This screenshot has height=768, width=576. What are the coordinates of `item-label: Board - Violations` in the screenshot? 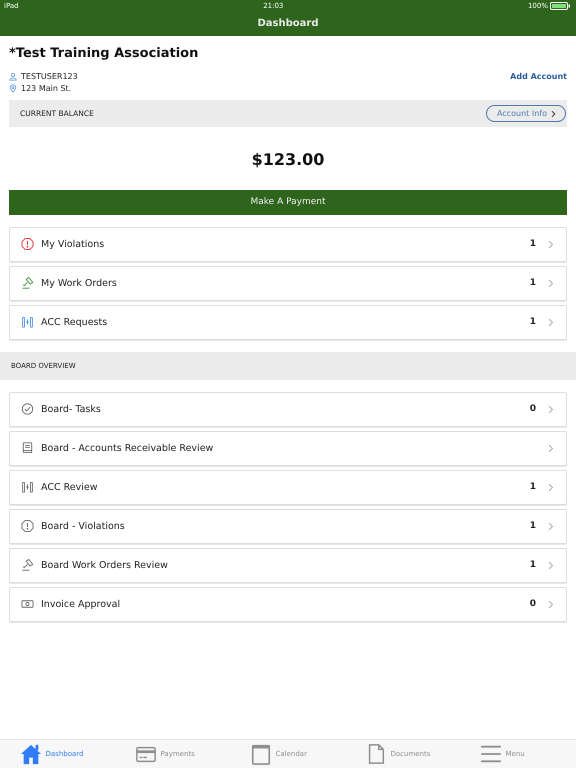 It's located at (83, 526).